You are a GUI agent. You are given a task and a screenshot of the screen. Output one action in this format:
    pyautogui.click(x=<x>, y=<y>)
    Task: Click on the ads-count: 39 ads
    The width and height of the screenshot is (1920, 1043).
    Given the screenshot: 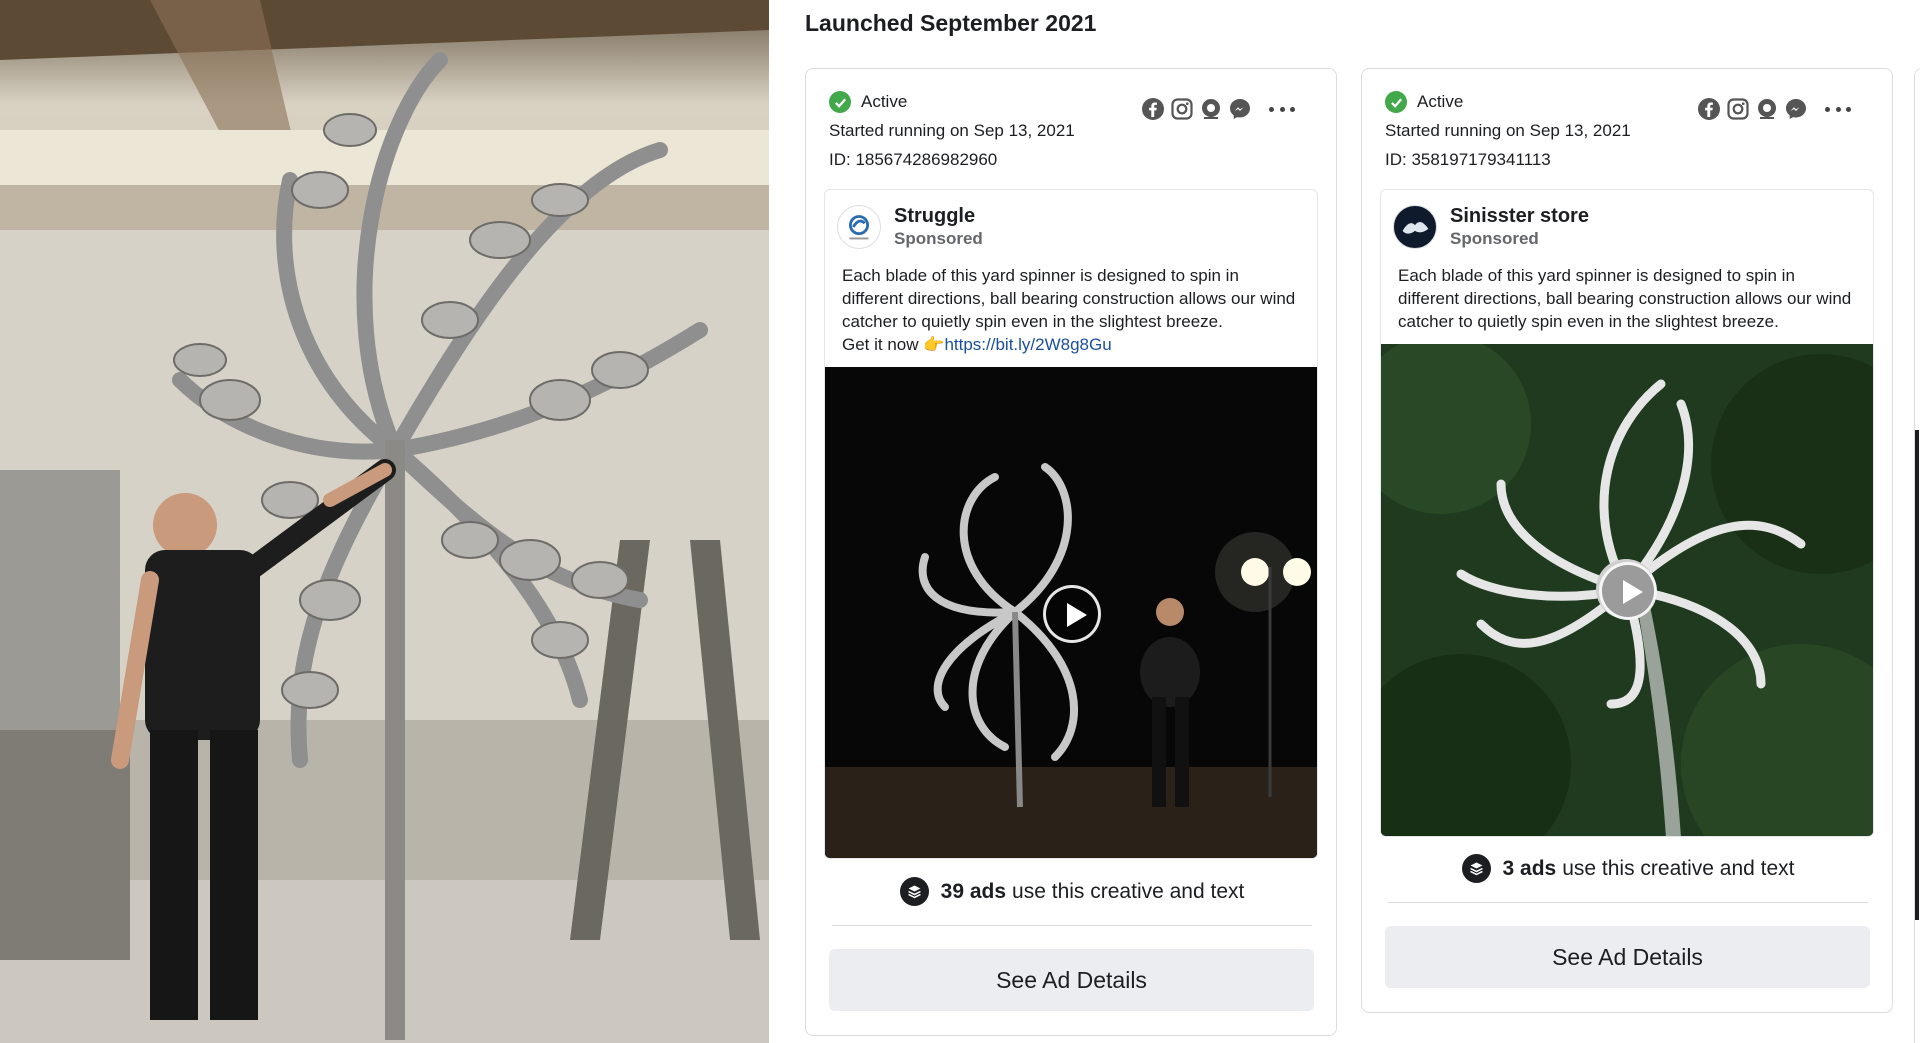 What is the action you would take?
    pyautogui.click(x=973, y=891)
    